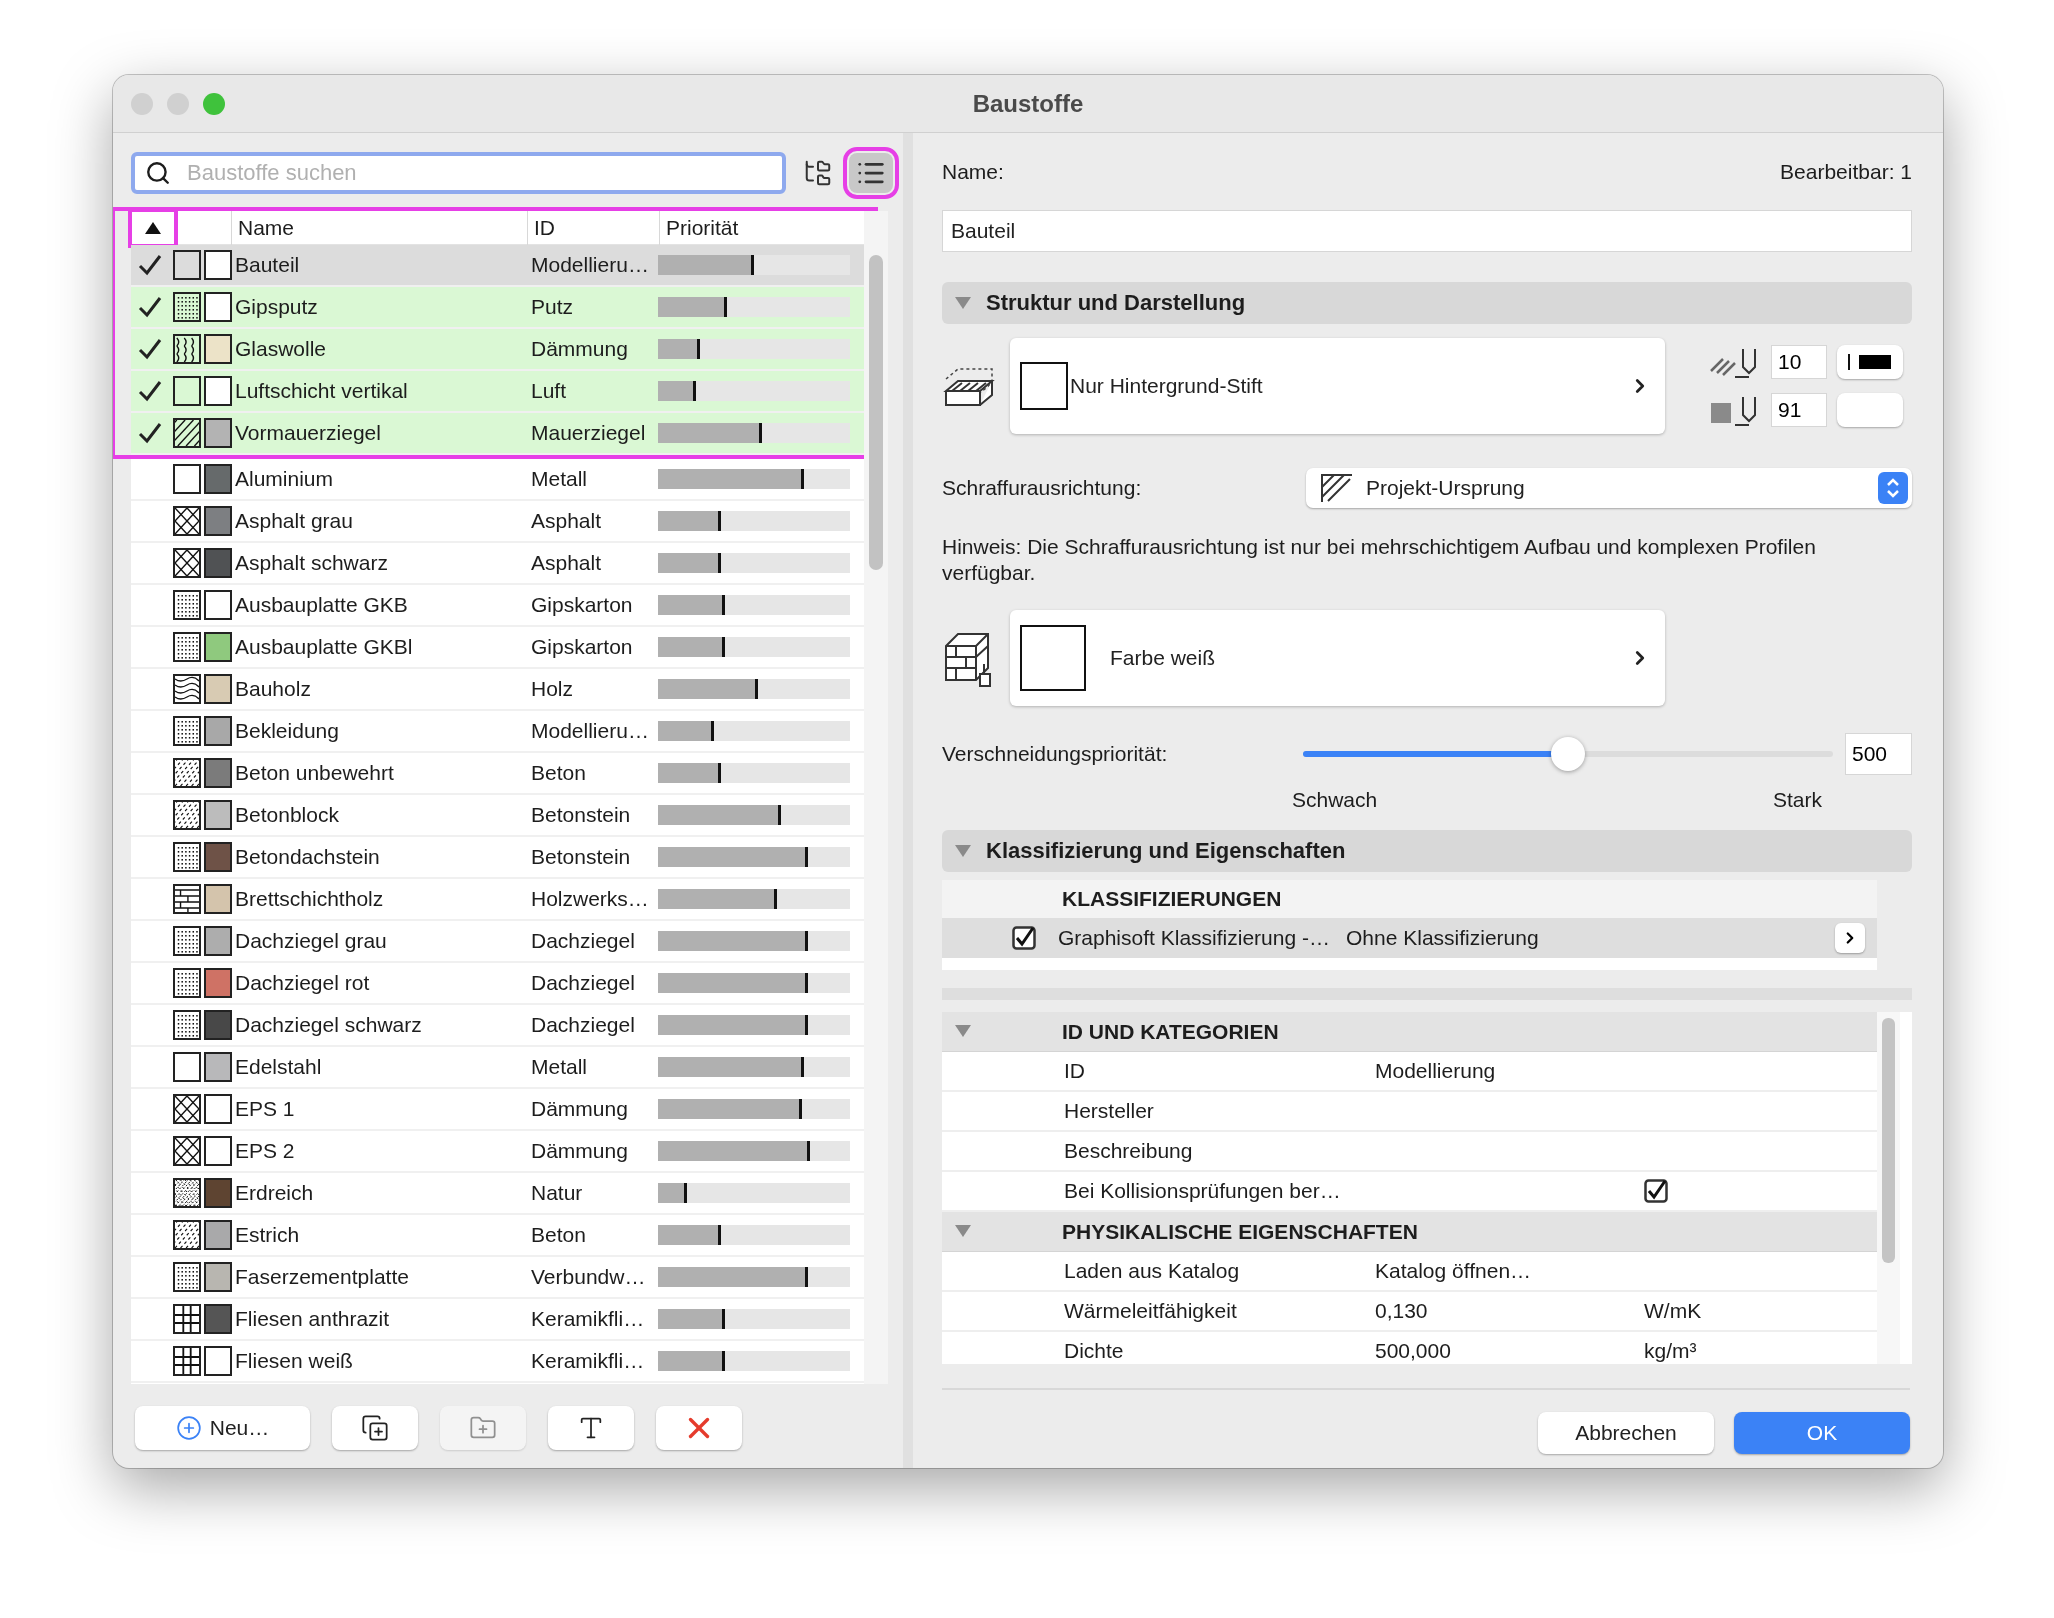  I want to click on property-value: Modellierung, so click(1435, 1070).